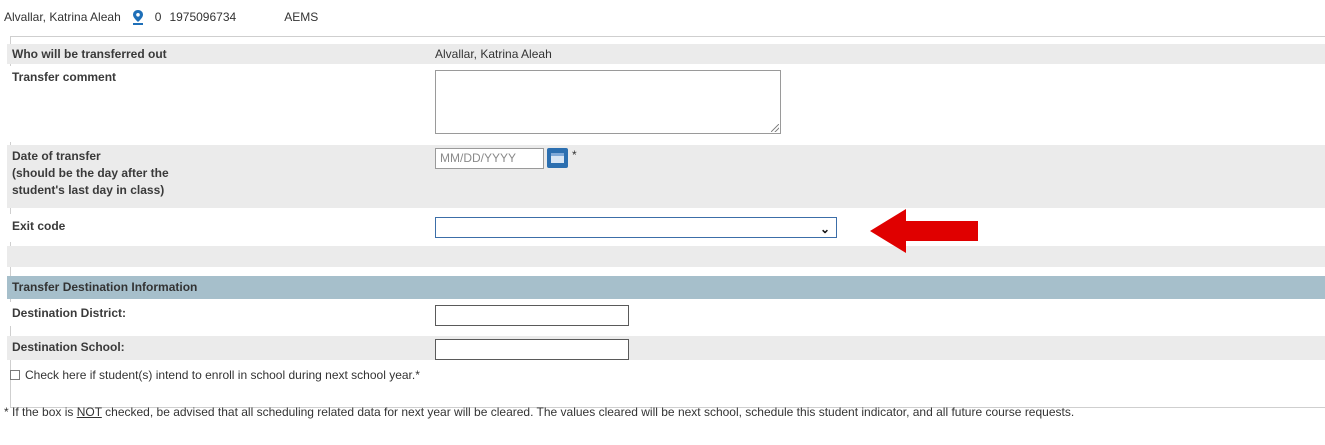 The width and height of the screenshot is (1325, 445). Describe the element at coordinates (666, 287) in the screenshot. I see `transfer-destination-header: Transfer Destination Information` at that location.